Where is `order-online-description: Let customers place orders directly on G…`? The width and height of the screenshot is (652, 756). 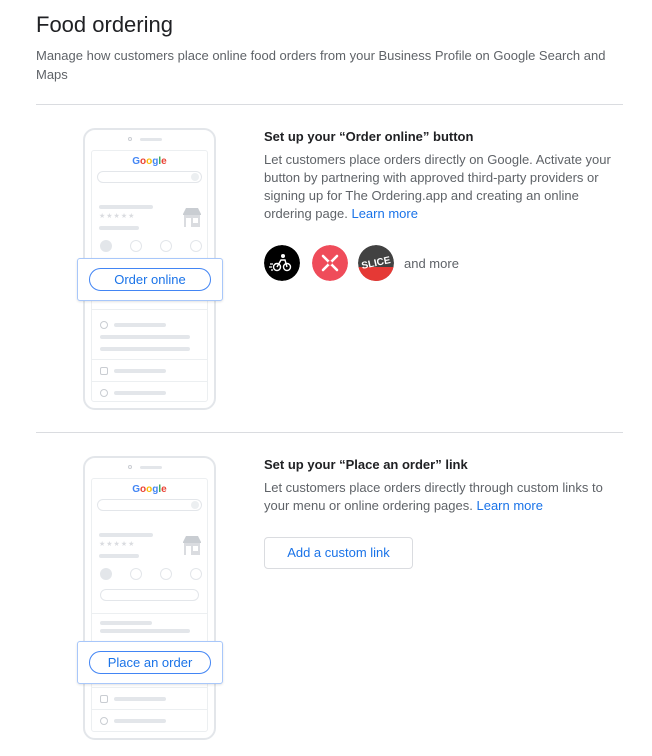
order-online-description: Let customers place orders directly on G… is located at coordinates (437, 186).